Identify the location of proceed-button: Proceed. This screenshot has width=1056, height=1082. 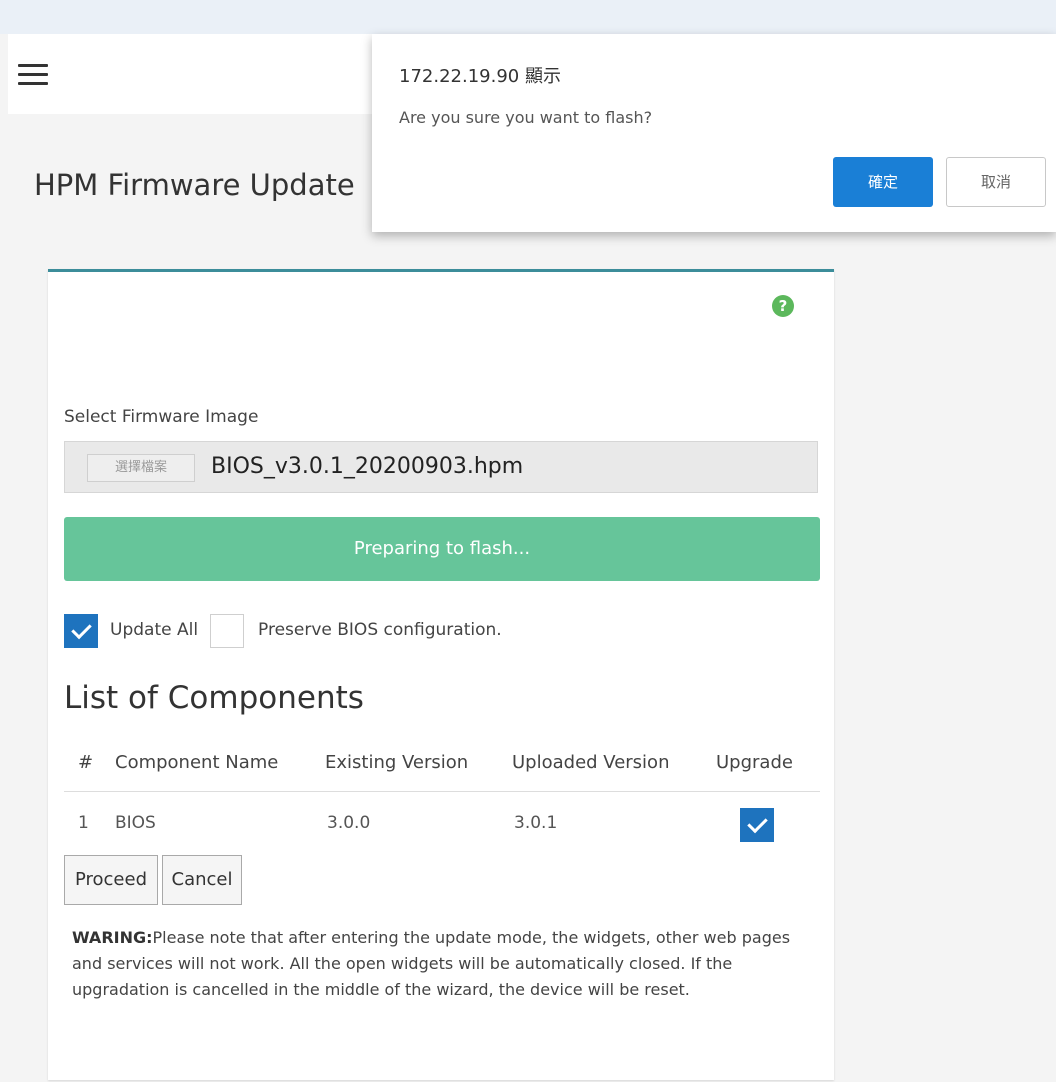
(111, 880).